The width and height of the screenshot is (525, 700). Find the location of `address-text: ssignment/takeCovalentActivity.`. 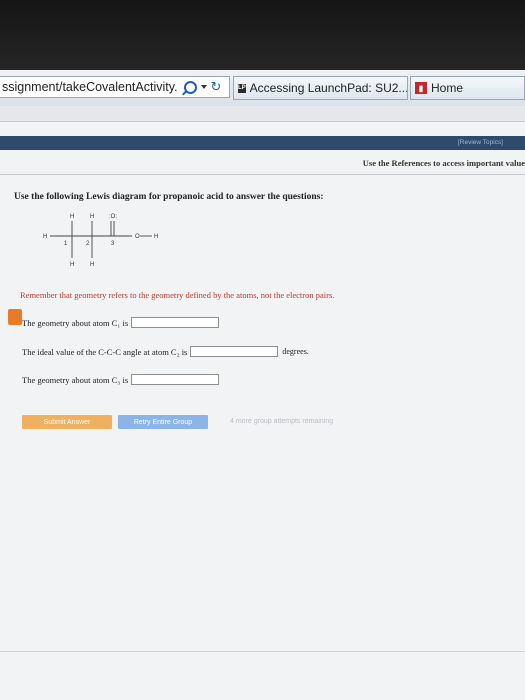

address-text: ssignment/takeCovalentActivity. is located at coordinates (90, 87).